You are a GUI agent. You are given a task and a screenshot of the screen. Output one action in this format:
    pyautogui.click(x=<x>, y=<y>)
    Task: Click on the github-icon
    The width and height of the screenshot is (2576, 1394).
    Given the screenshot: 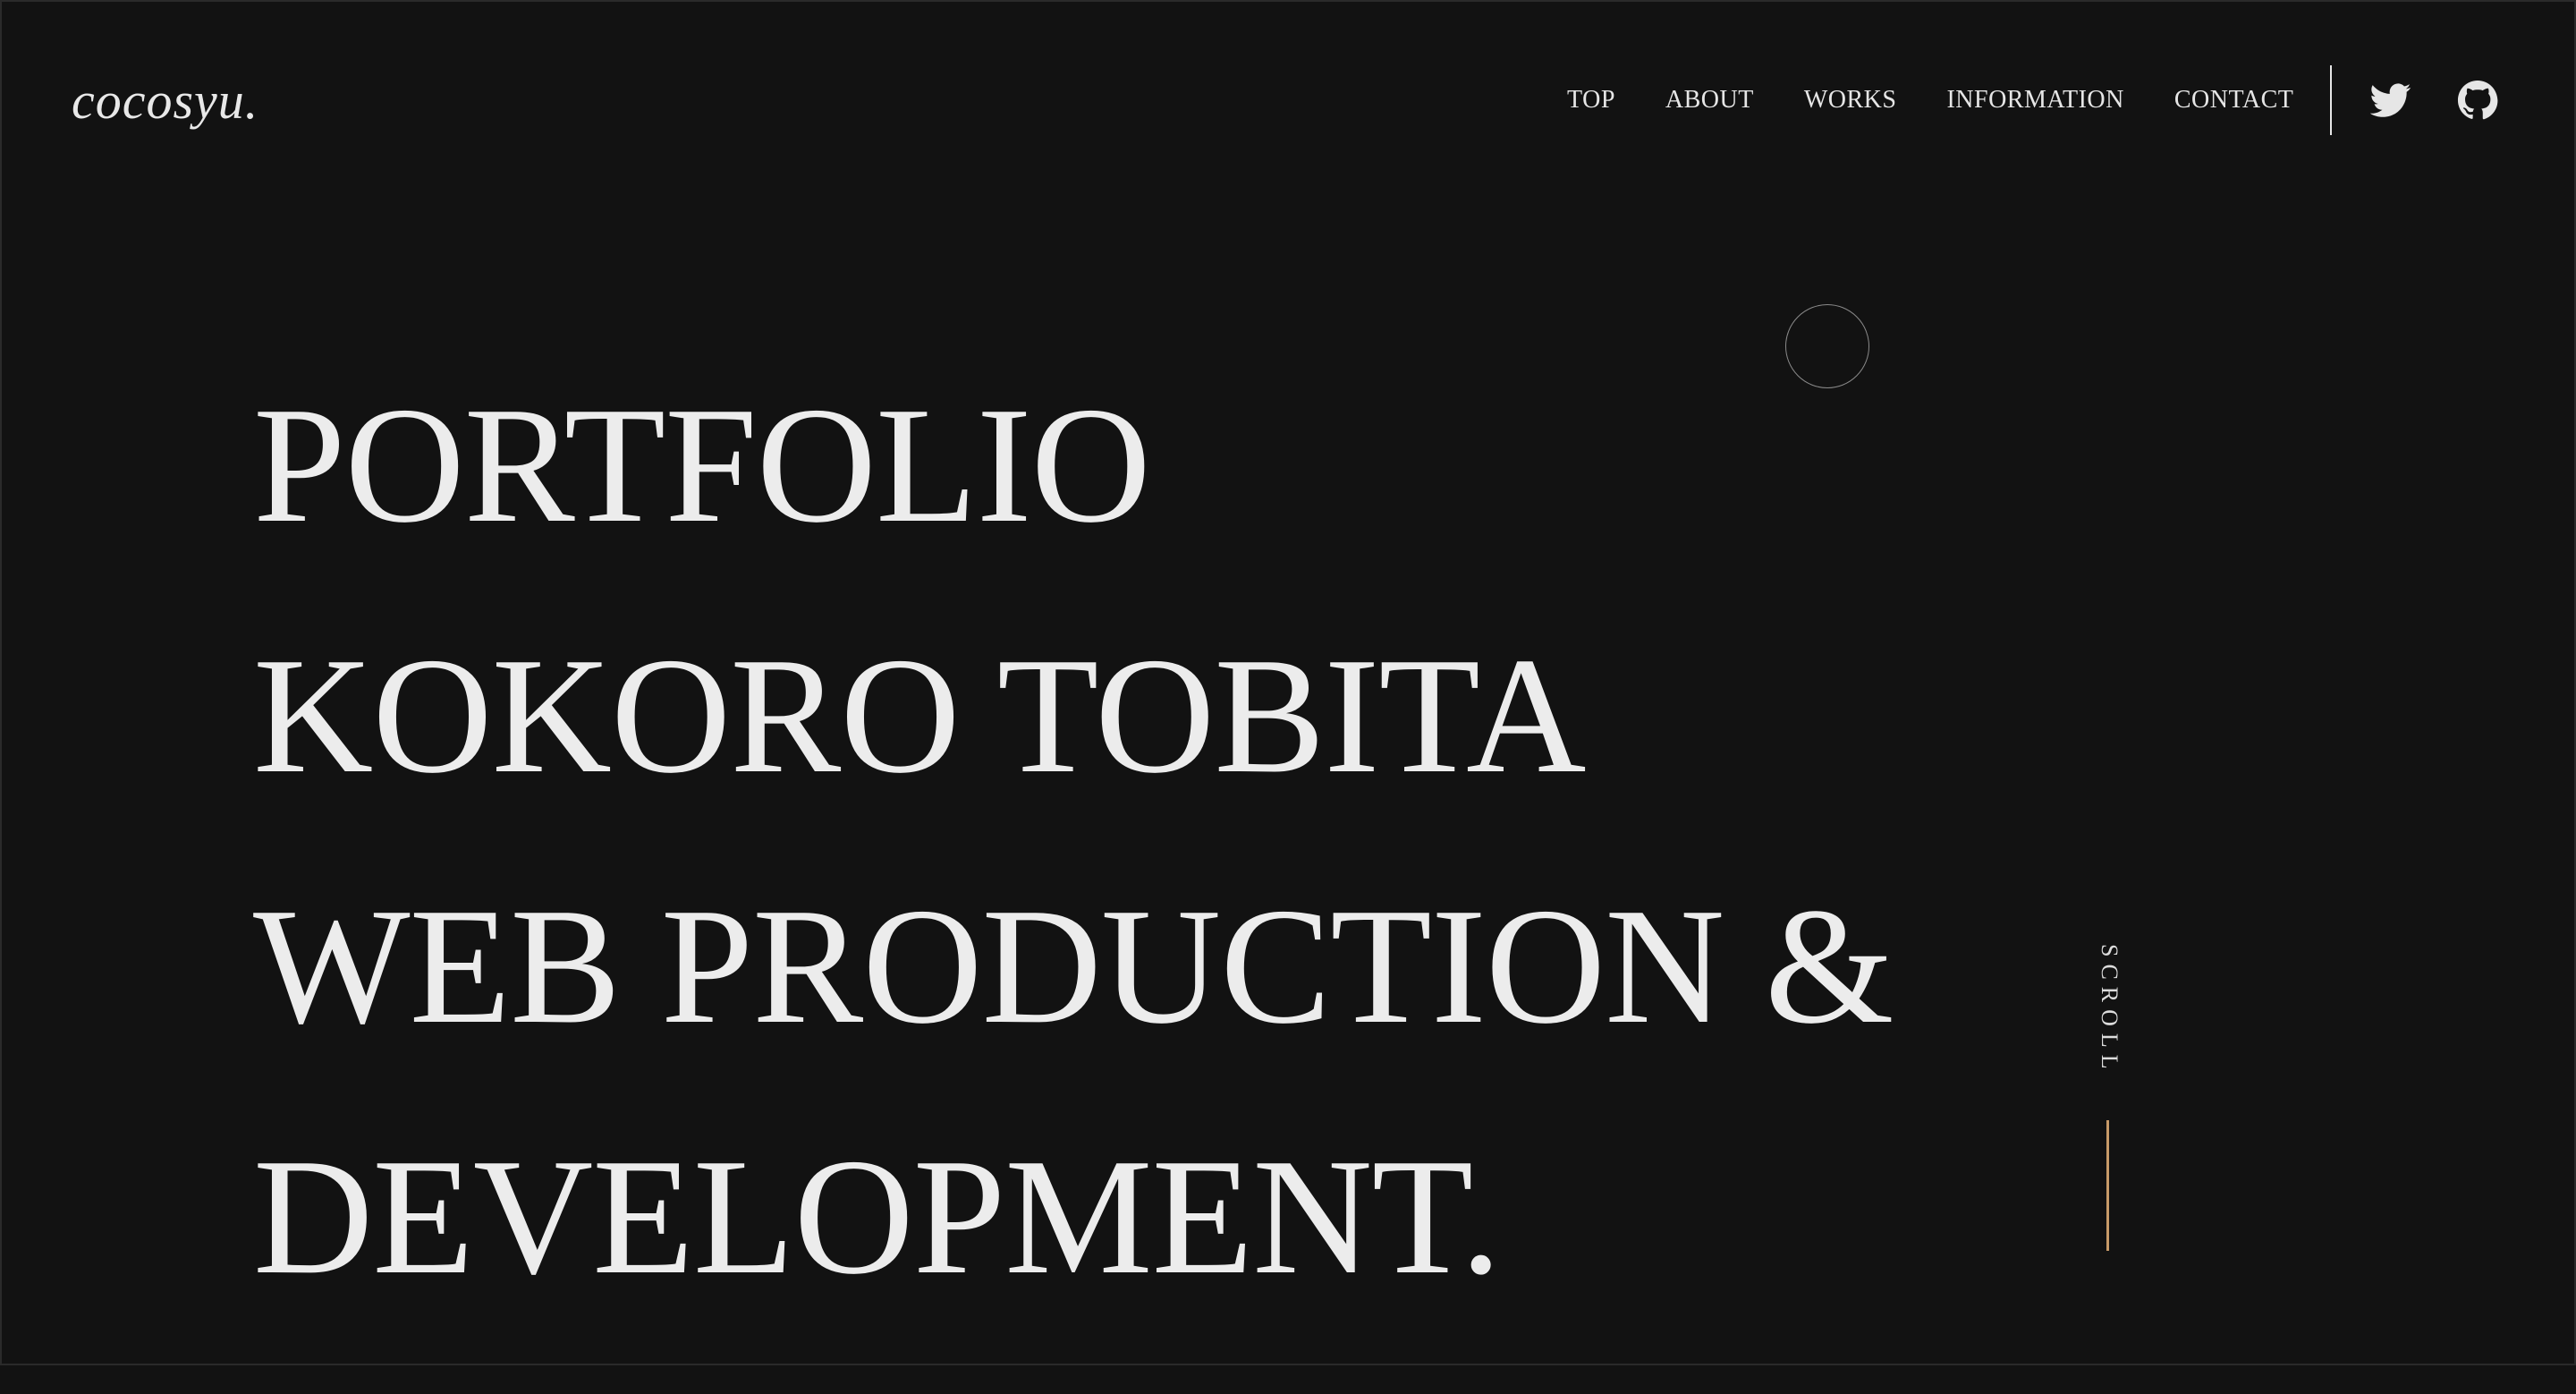 What is the action you would take?
    pyautogui.click(x=2477, y=100)
    